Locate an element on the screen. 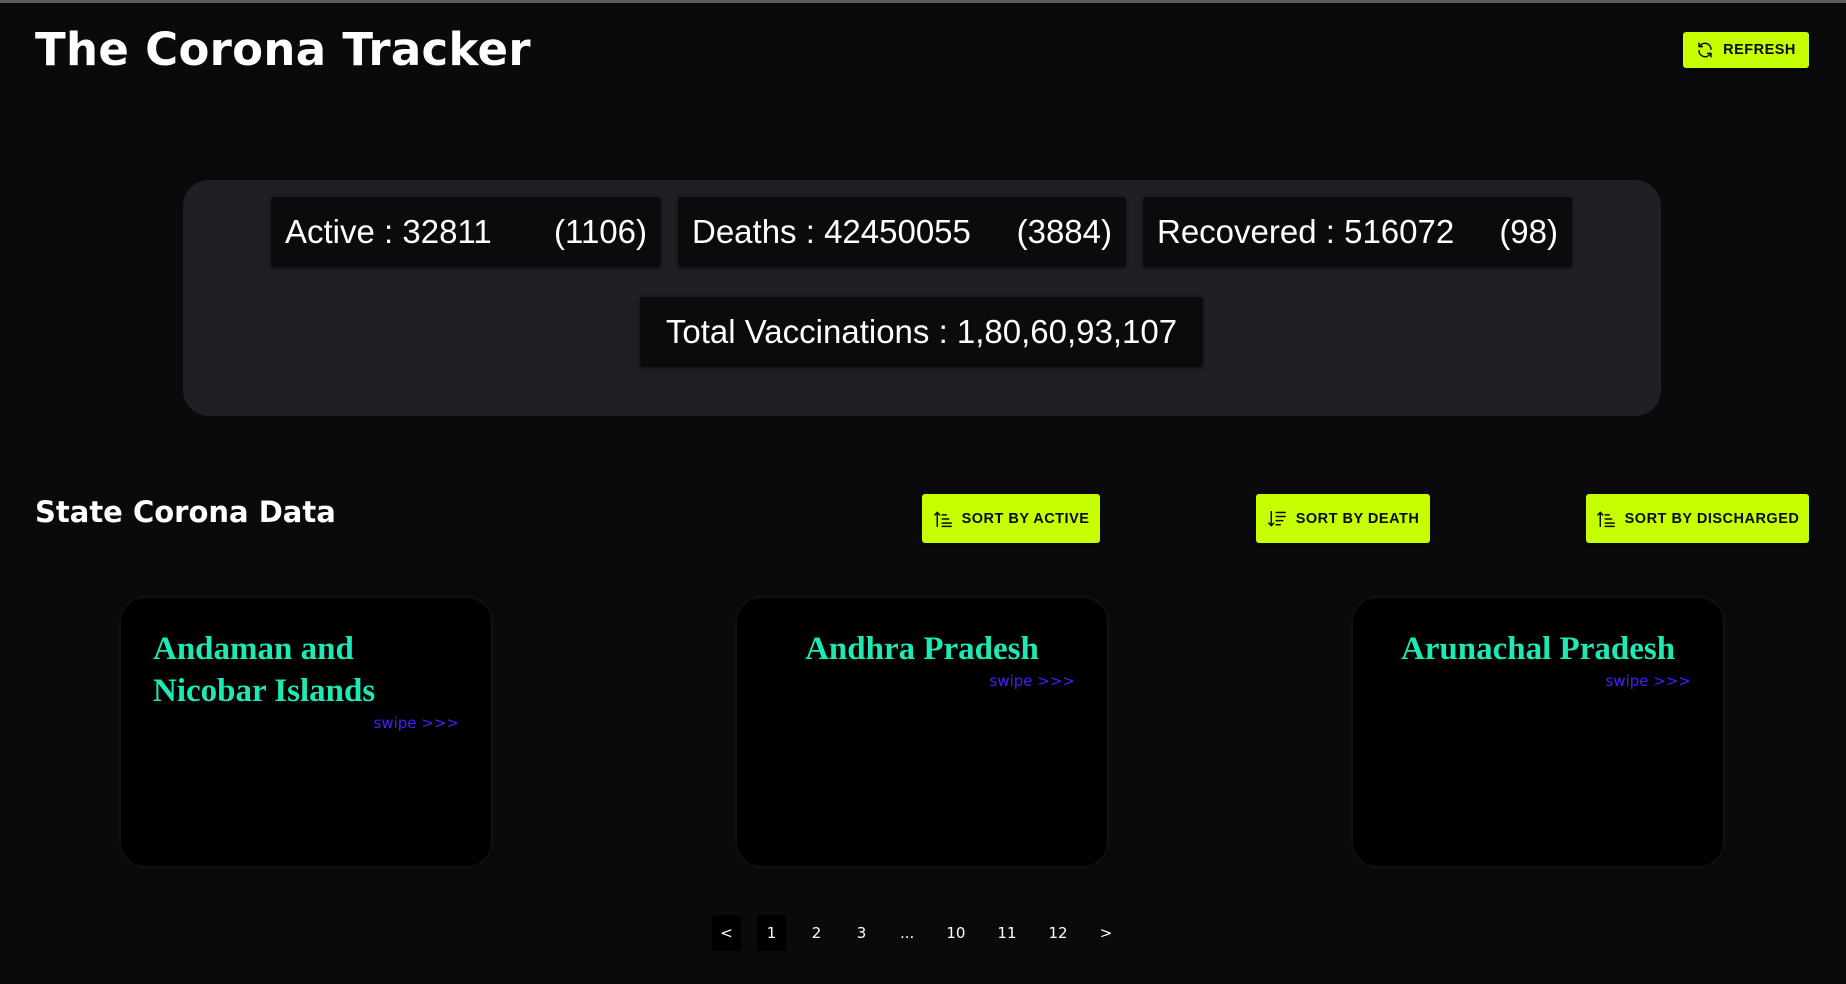 The height and width of the screenshot is (984, 1846). pagination: < 1 2 3 ... 10 11 12 > is located at coordinates (916, 933).